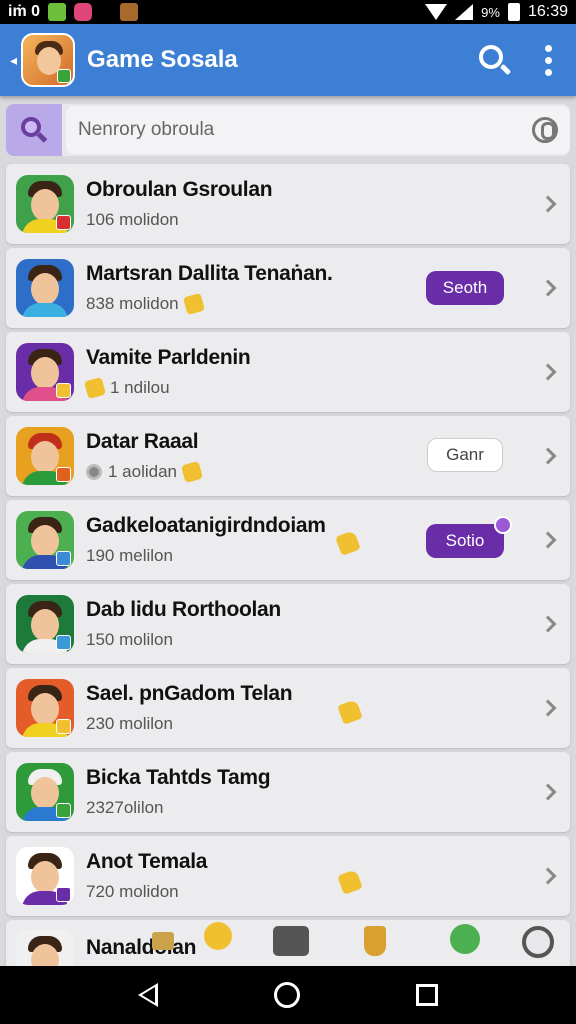 The image size is (576, 1024). I want to click on overflow-menu-icon, so click(548, 60).